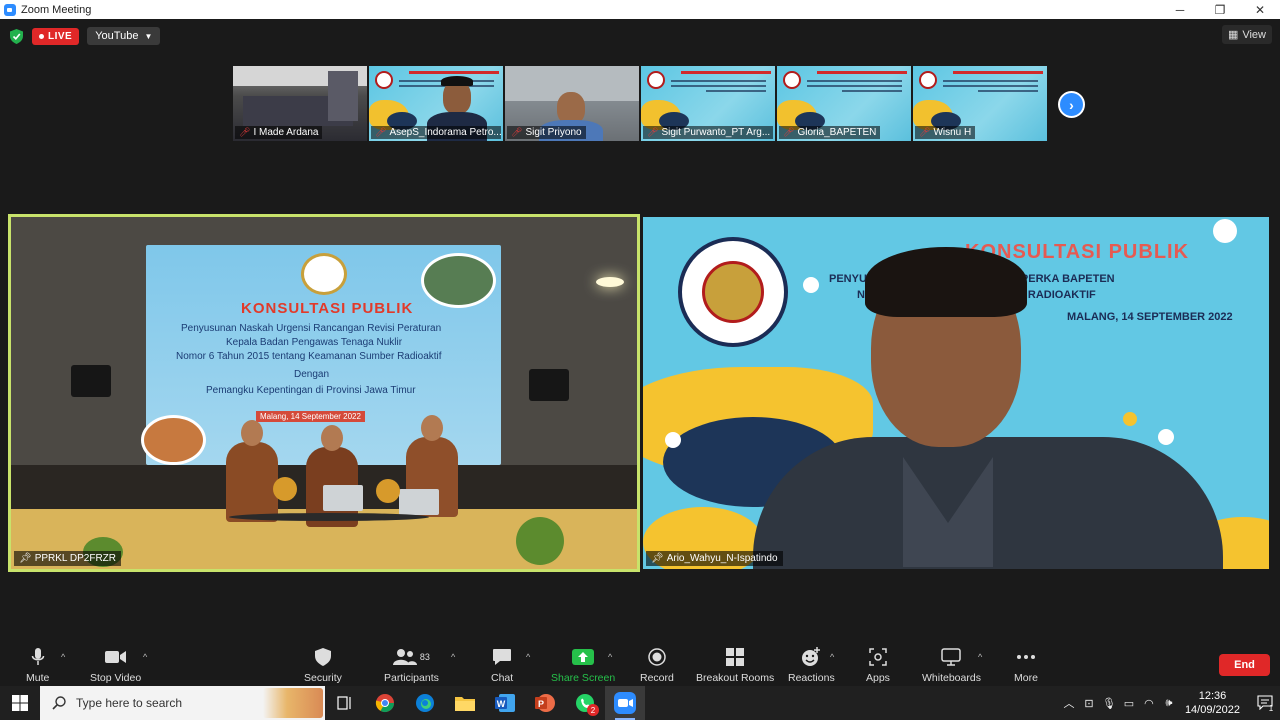 The width and height of the screenshot is (1280, 720). Describe the element at coordinates (722, 558) in the screenshot. I see `participant-name: Ario_Wahyu_N-Ispatindo` at that location.